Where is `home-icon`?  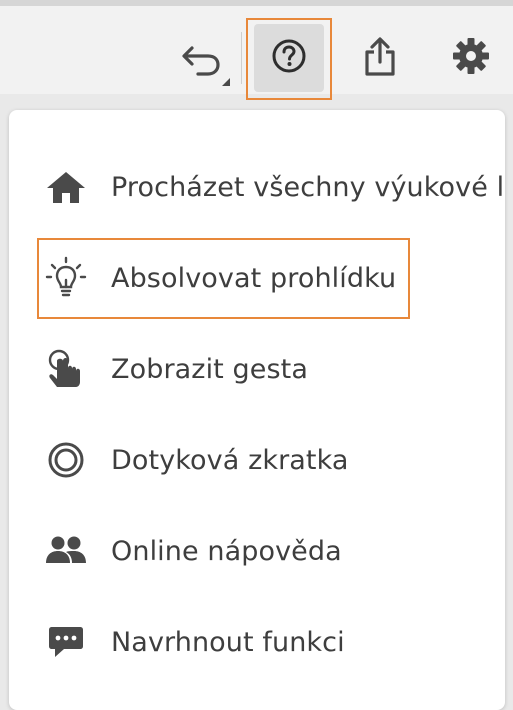
home-icon is located at coordinates (66, 187).